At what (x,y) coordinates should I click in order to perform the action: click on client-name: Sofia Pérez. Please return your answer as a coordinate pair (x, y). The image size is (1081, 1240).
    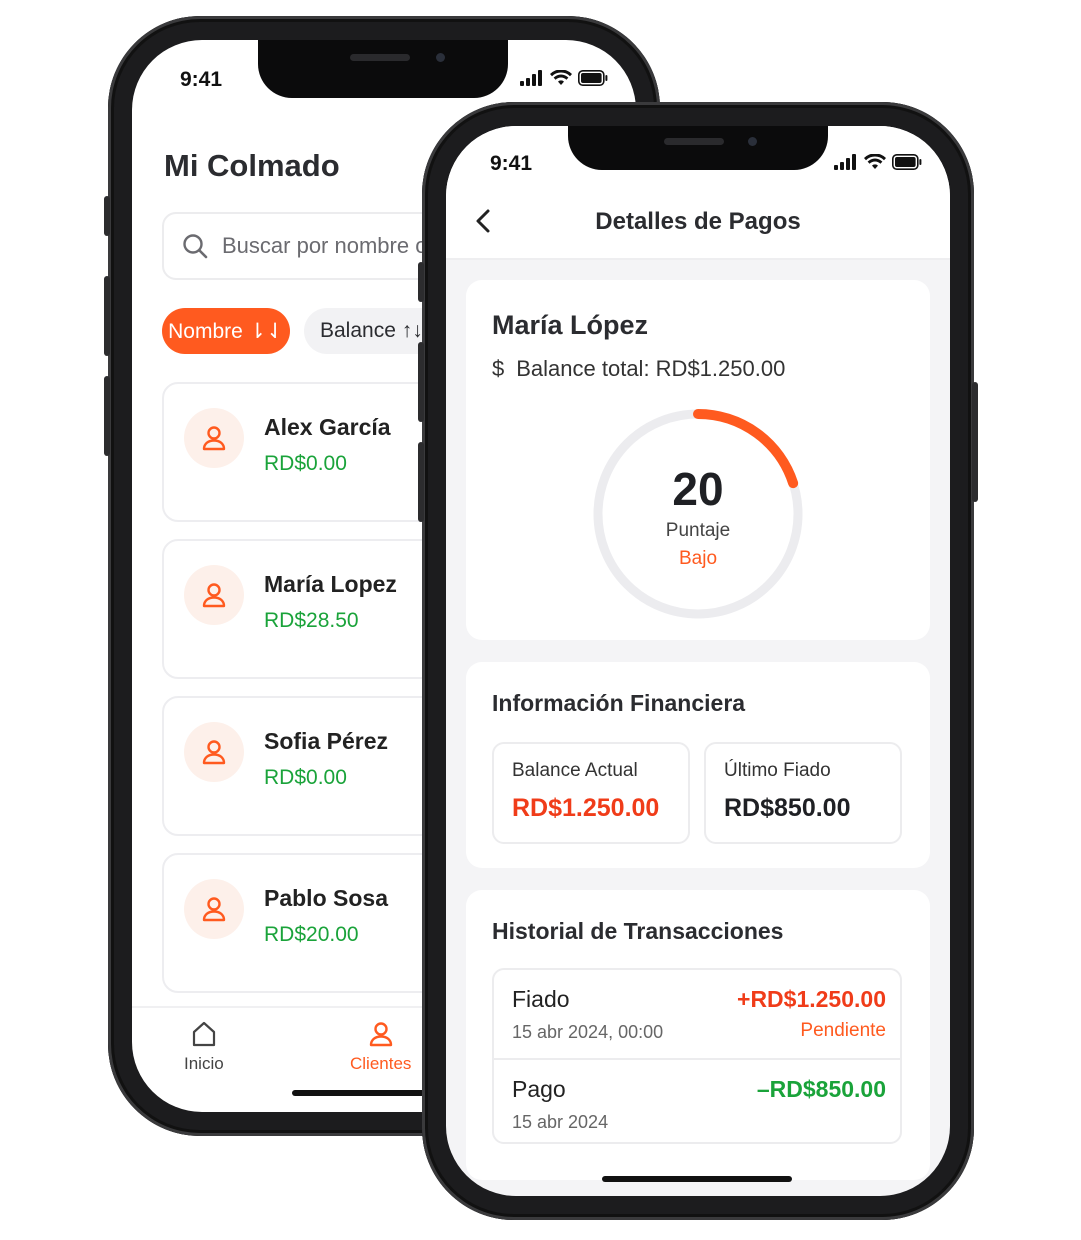
    Looking at the image, I should click on (326, 741).